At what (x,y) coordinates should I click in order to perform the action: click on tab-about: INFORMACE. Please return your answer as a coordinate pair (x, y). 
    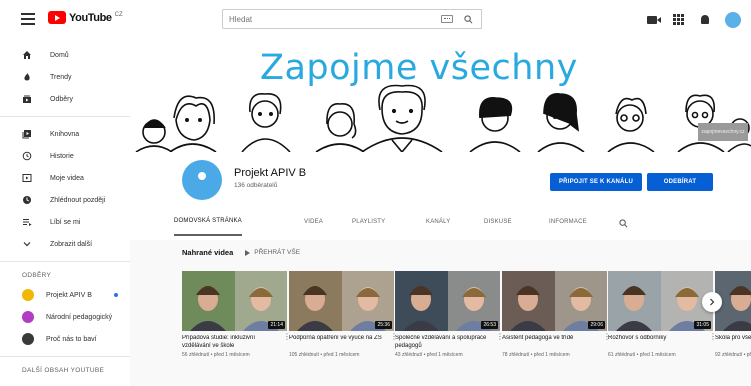
    Looking at the image, I should click on (568, 222).